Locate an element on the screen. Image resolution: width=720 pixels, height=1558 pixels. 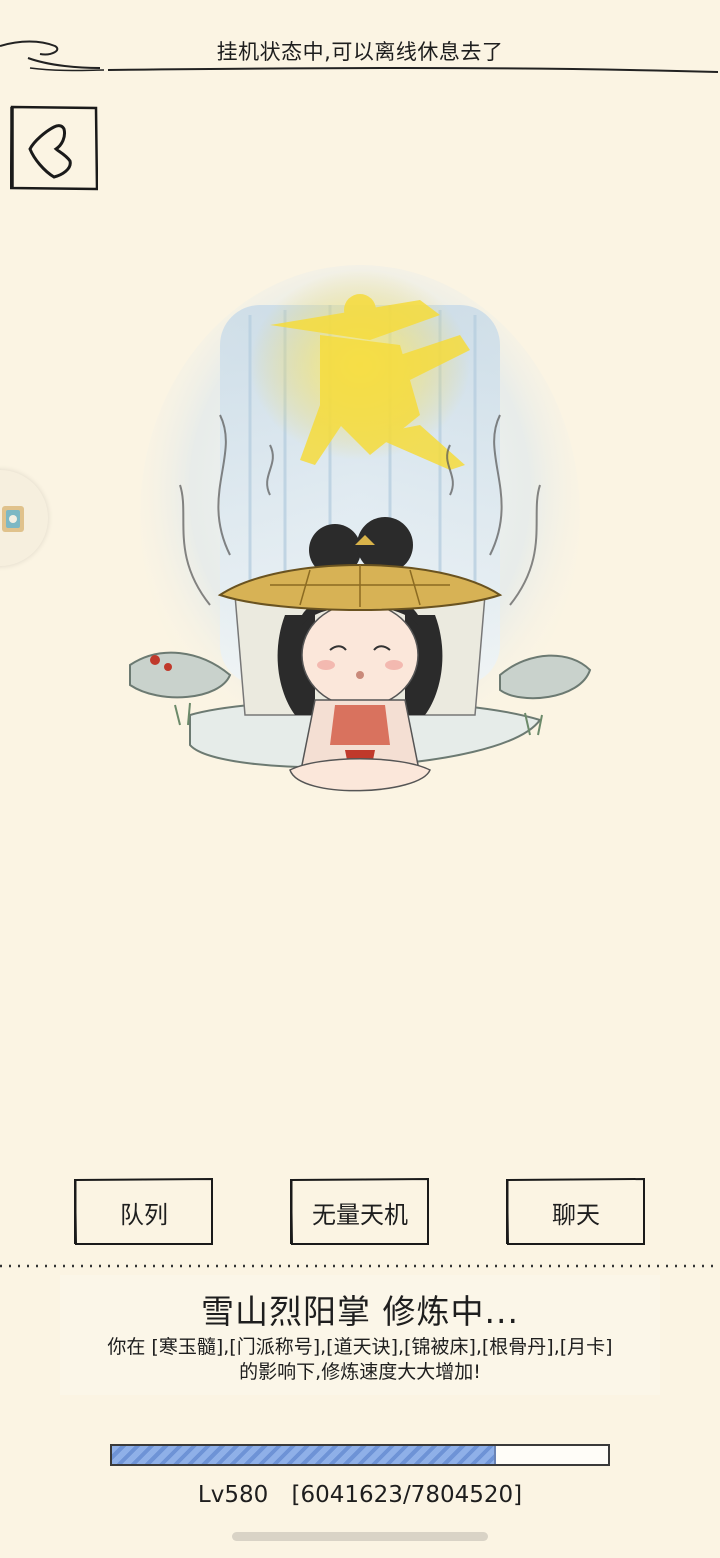
side-floating-tab is located at coordinates (24, 518).